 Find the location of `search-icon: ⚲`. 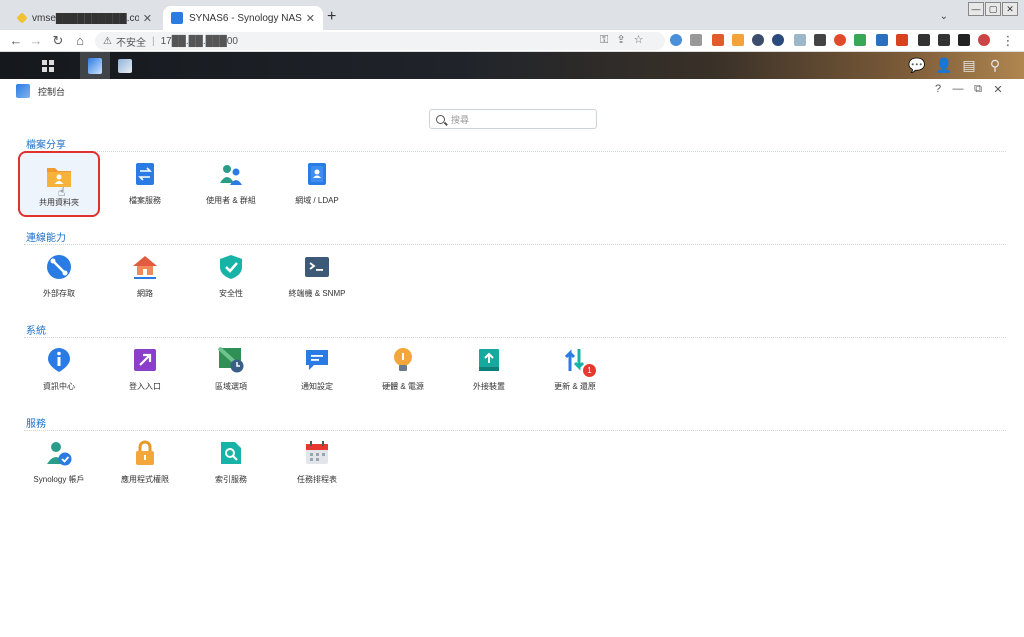

search-icon: ⚲ is located at coordinates (995, 66).